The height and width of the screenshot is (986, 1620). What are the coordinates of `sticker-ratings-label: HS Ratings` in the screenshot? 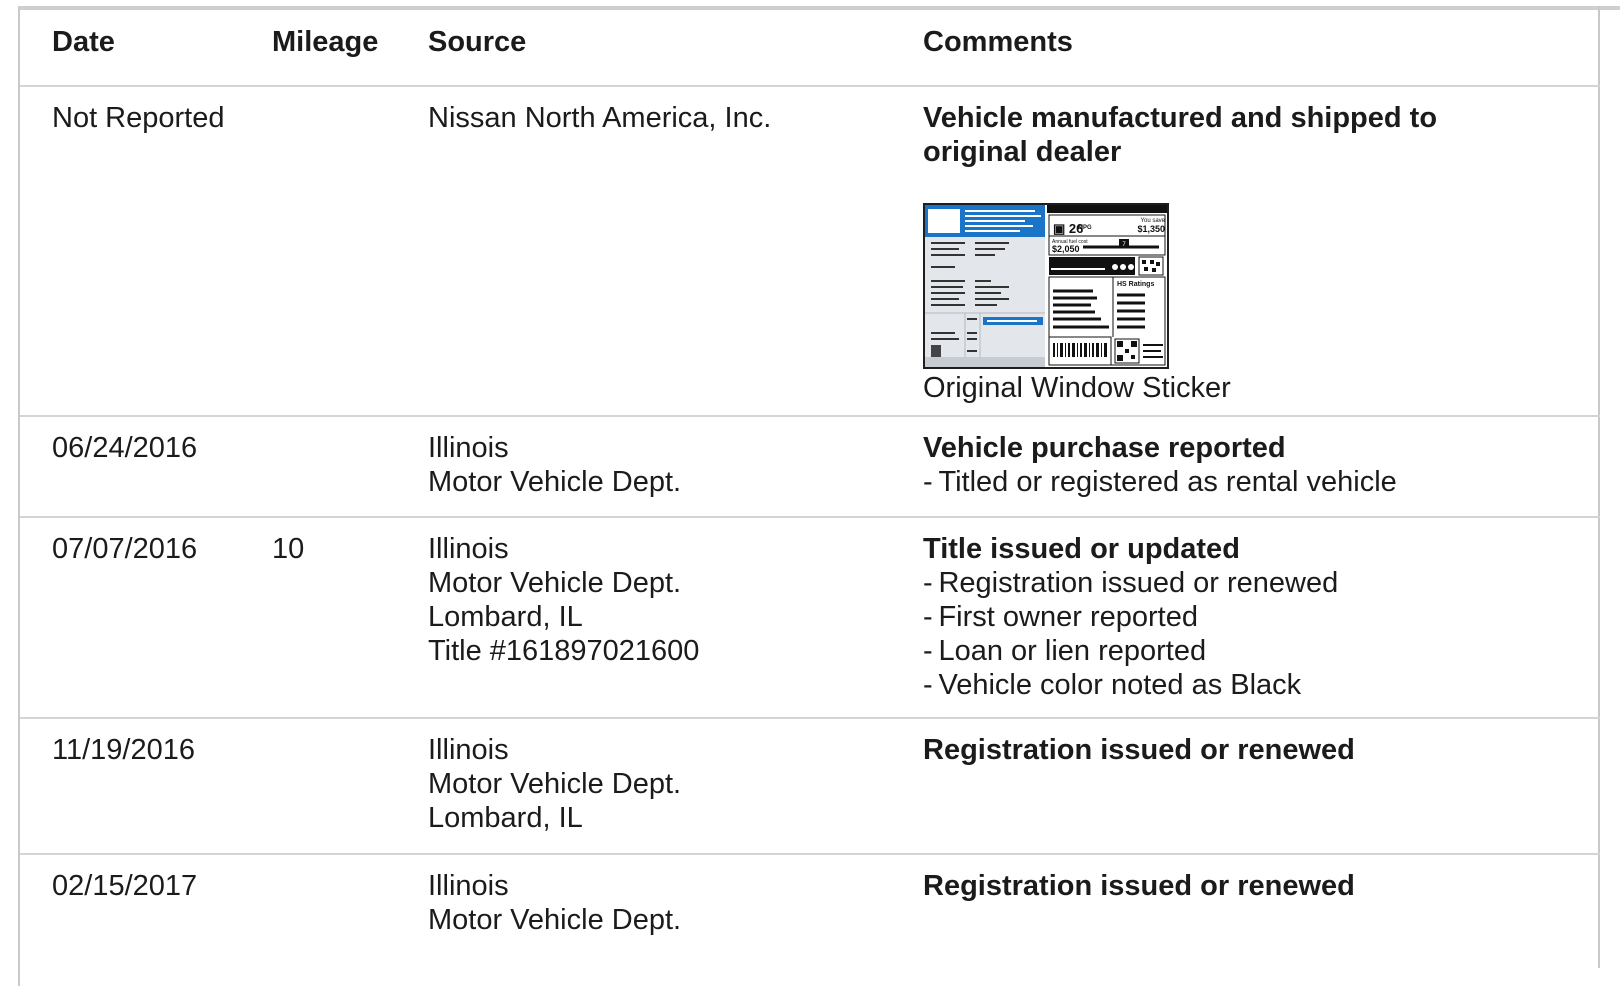 It's located at (1135, 284).